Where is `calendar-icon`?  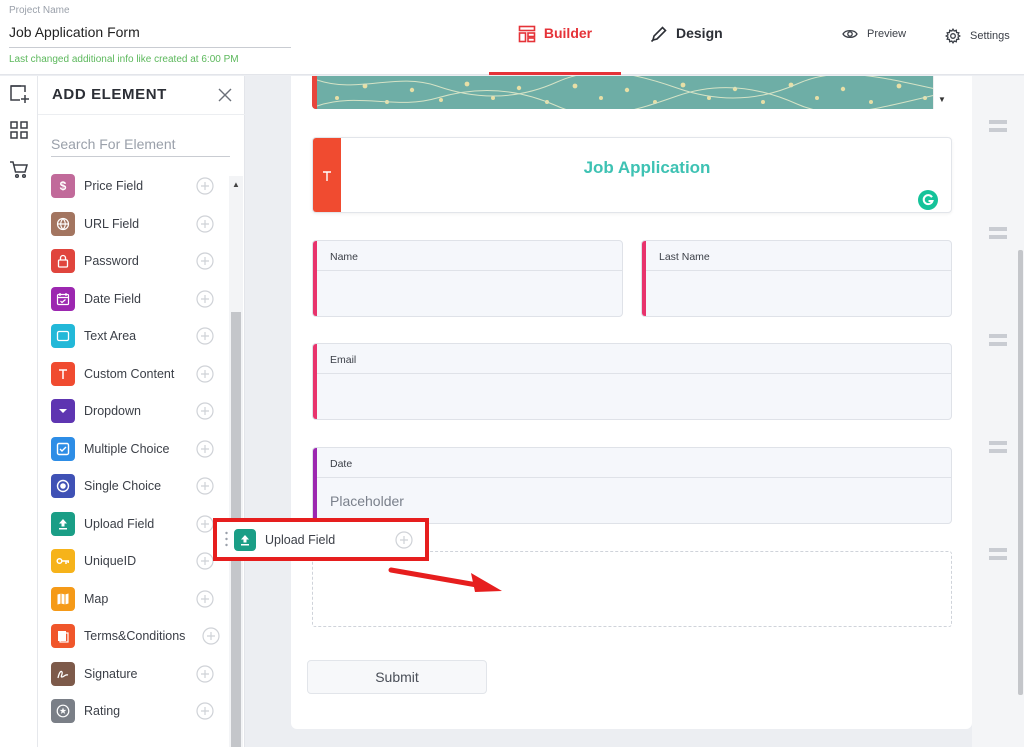
calendar-icon is located at coordinates (63, 298).